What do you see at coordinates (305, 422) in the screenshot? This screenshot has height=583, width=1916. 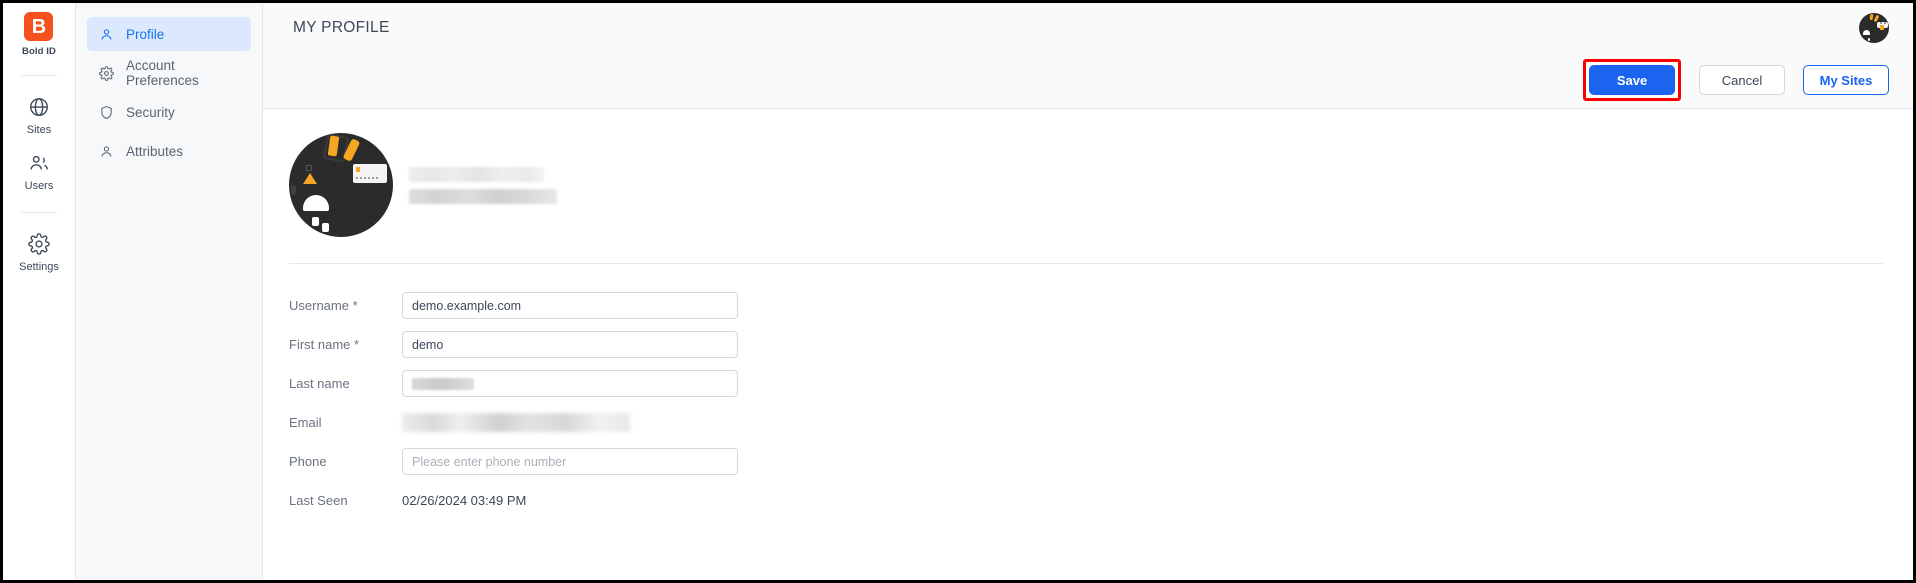 I see `label-email: Email` at bounding box center [305, 422].